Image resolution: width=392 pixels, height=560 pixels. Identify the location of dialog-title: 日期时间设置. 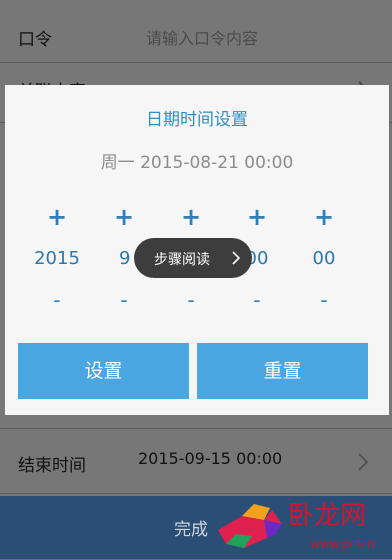
(197, 120).